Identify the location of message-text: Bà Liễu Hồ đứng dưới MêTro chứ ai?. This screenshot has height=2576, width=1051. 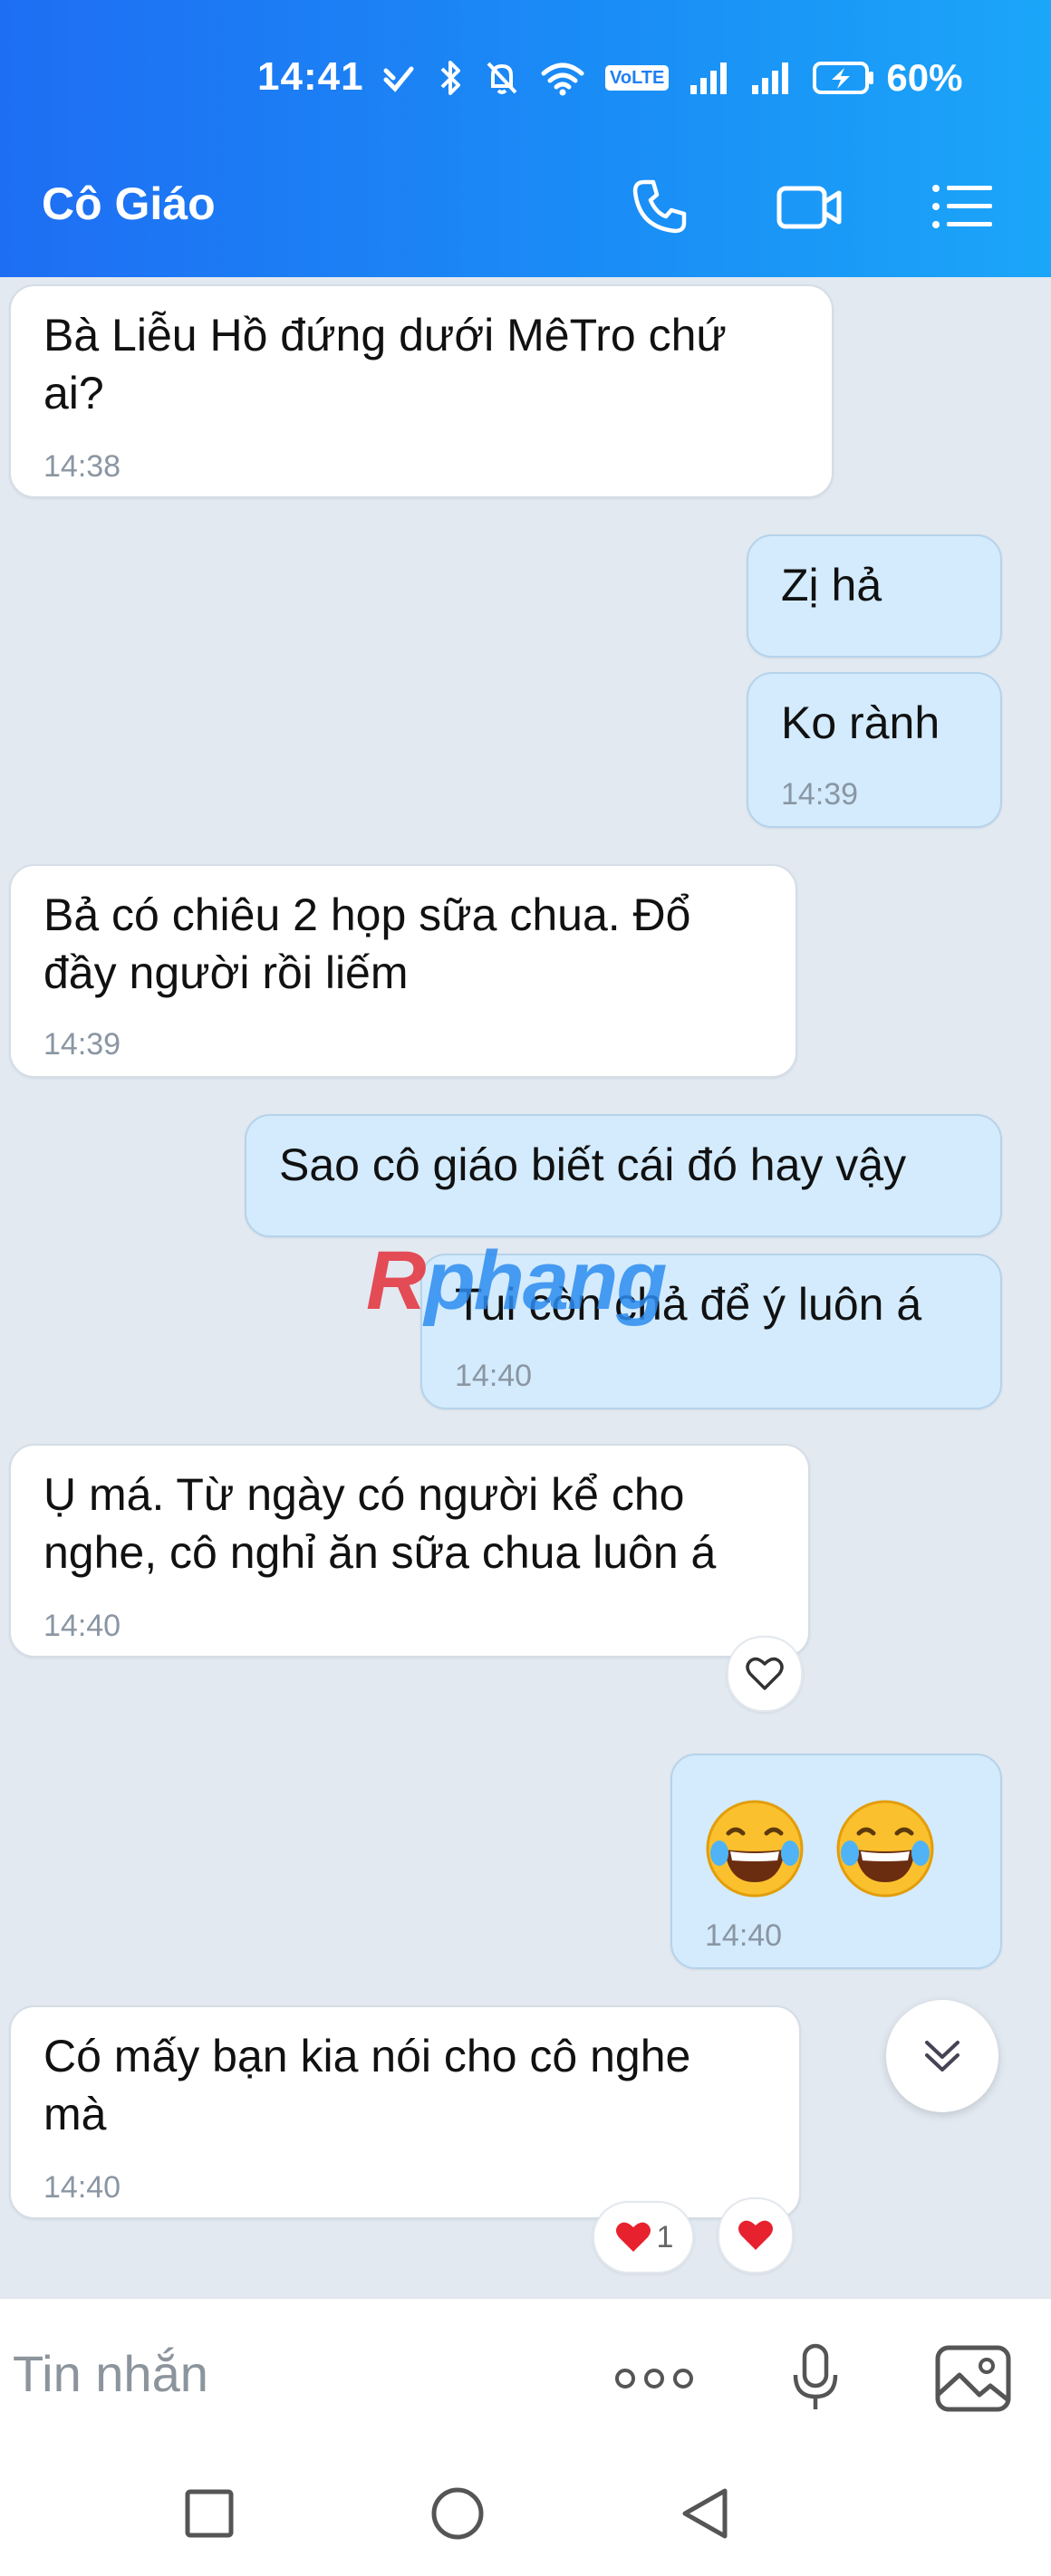
(385, 364).